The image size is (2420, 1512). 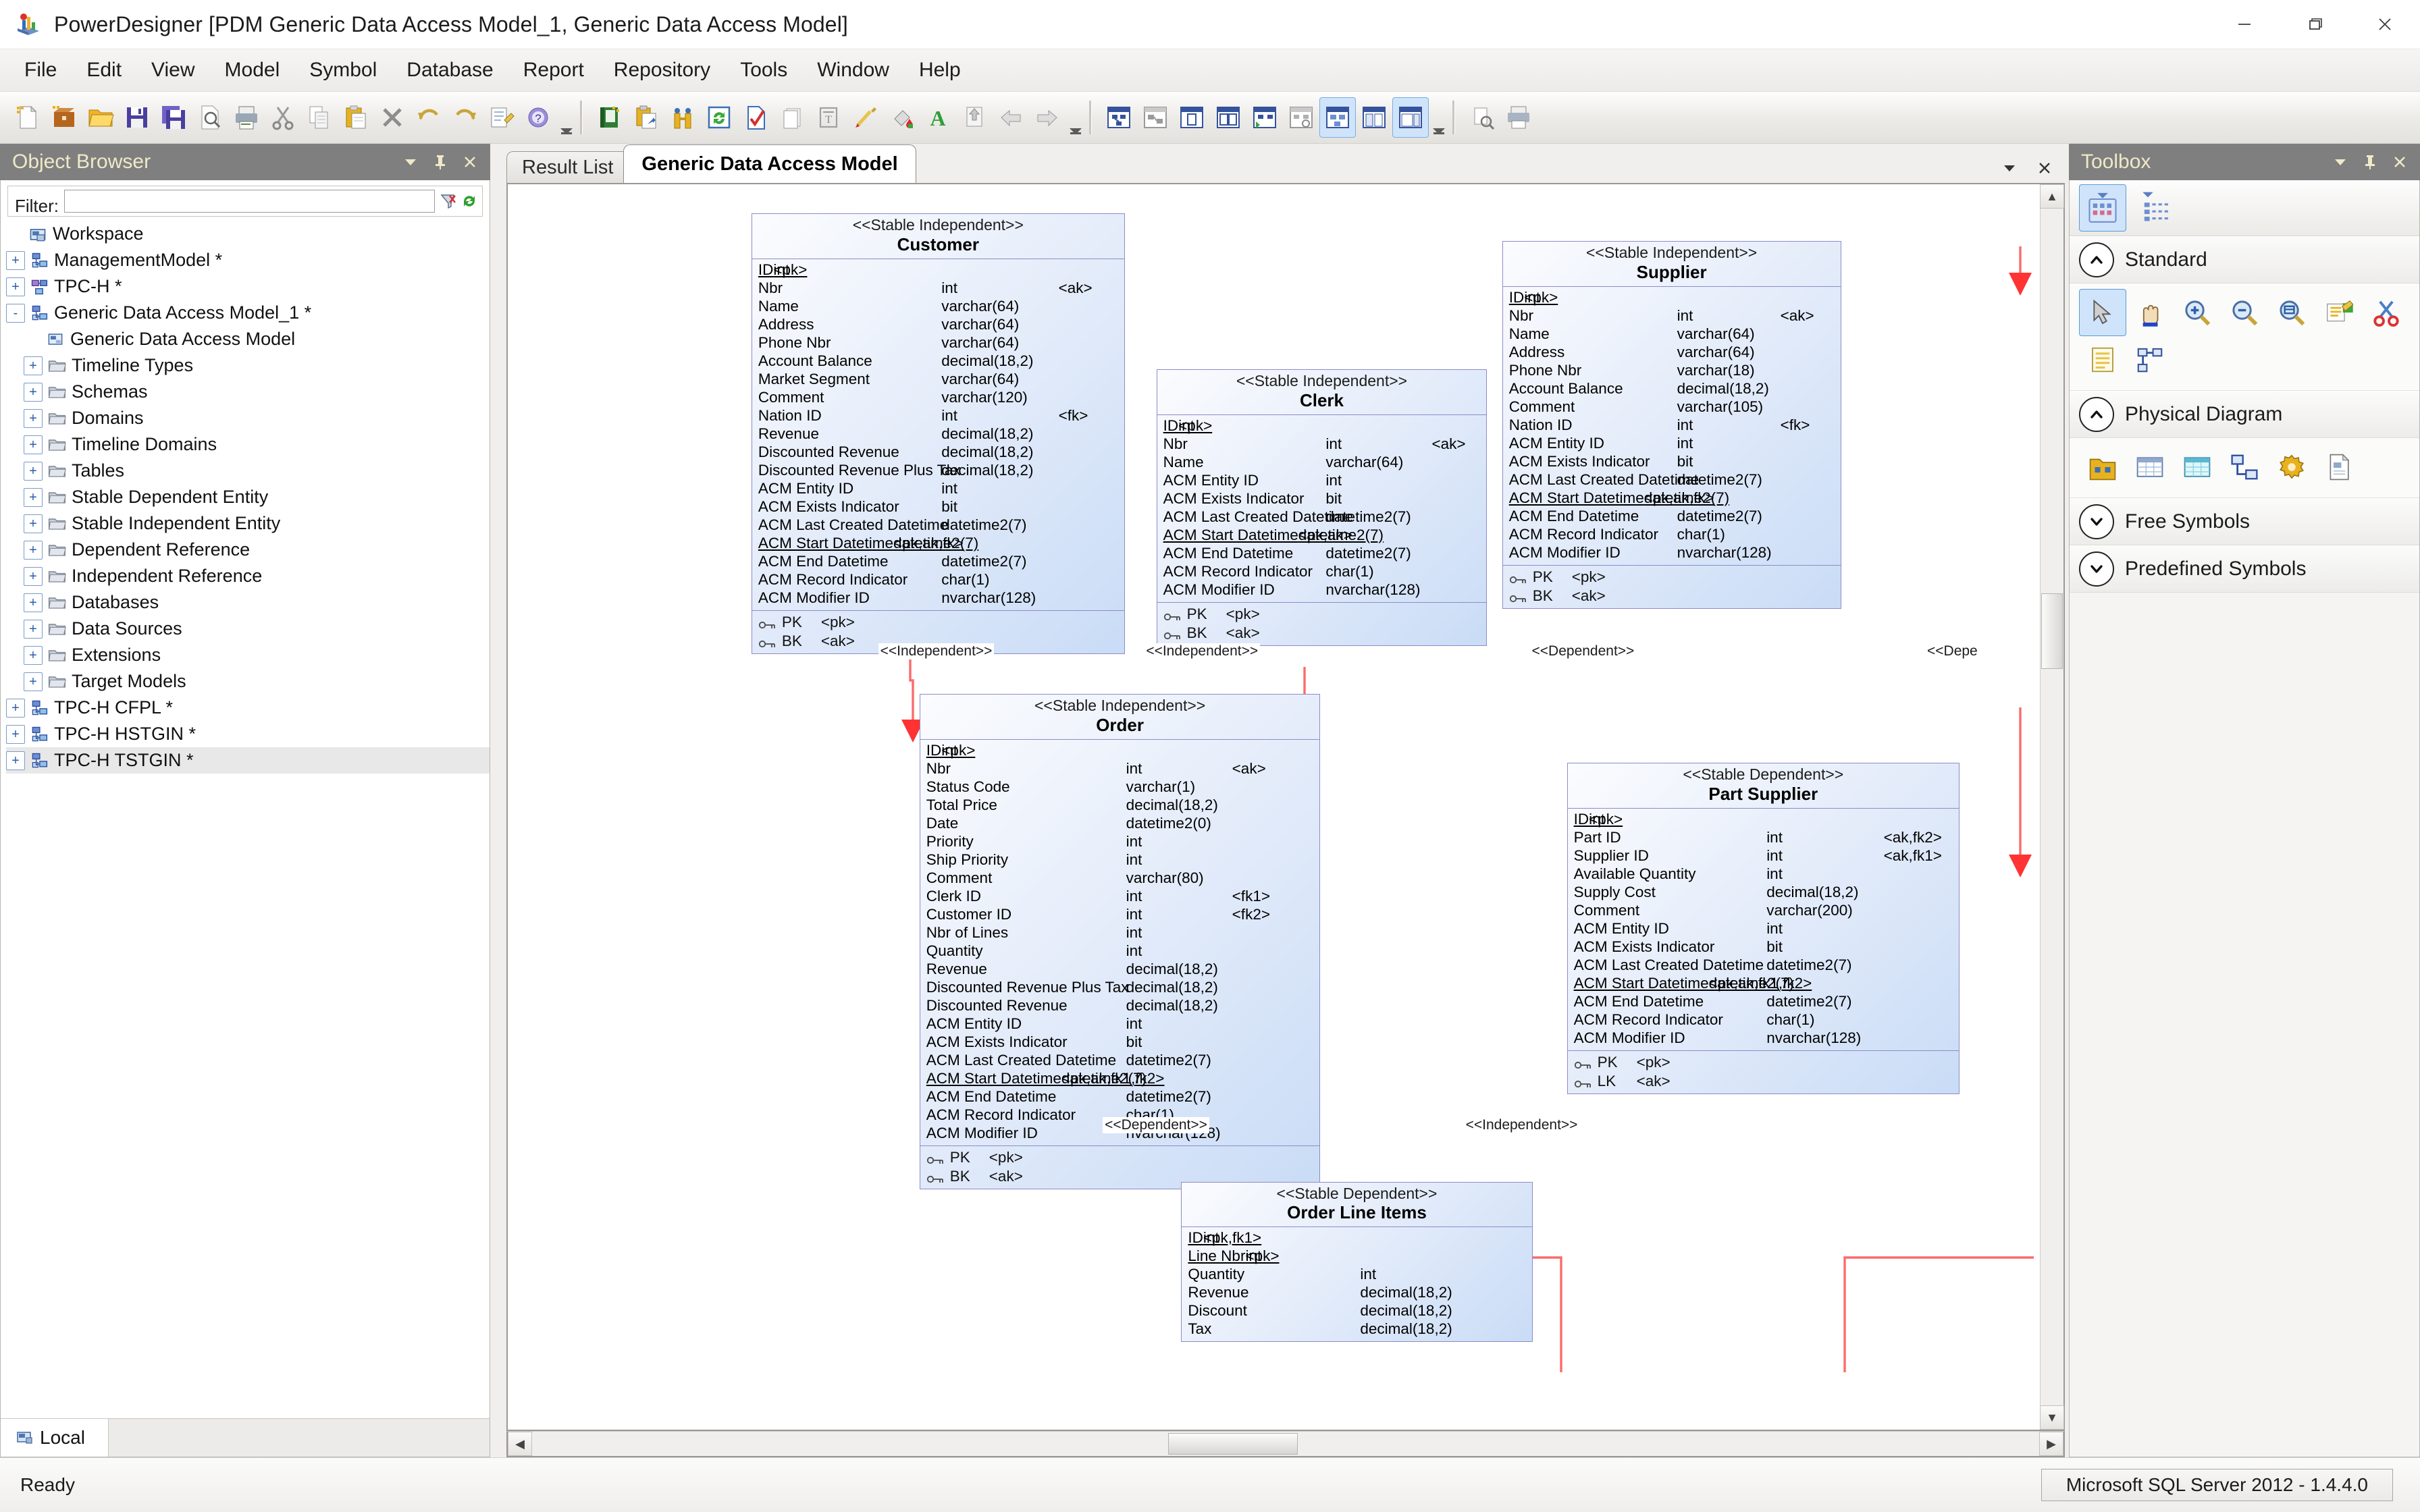 What do you see at coordinates (2156, 208) in the screenshot?
I see `toolbox-list-view-button` at bounding box center [2156, 208].